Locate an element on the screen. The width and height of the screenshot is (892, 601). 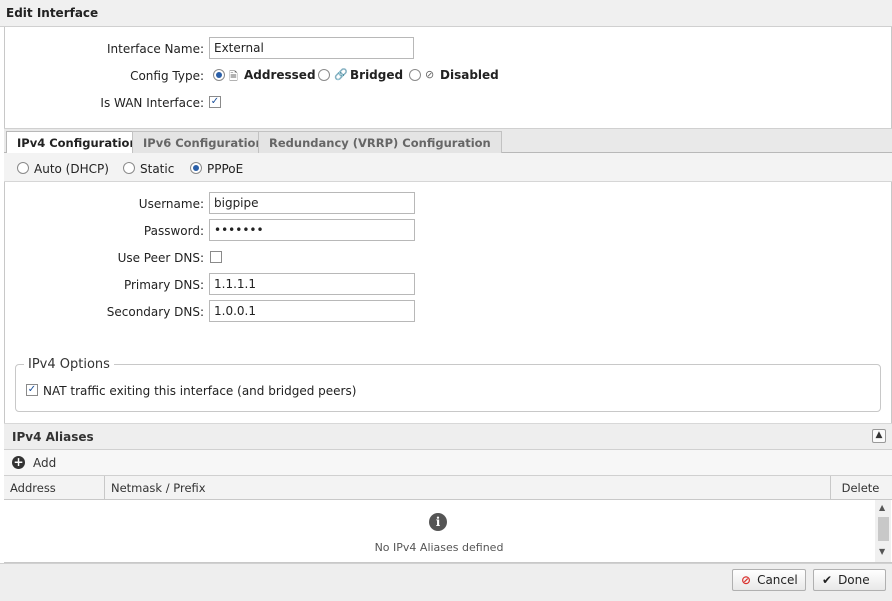
checkmark-icon: ✔ is located at coordinates (827, 580).